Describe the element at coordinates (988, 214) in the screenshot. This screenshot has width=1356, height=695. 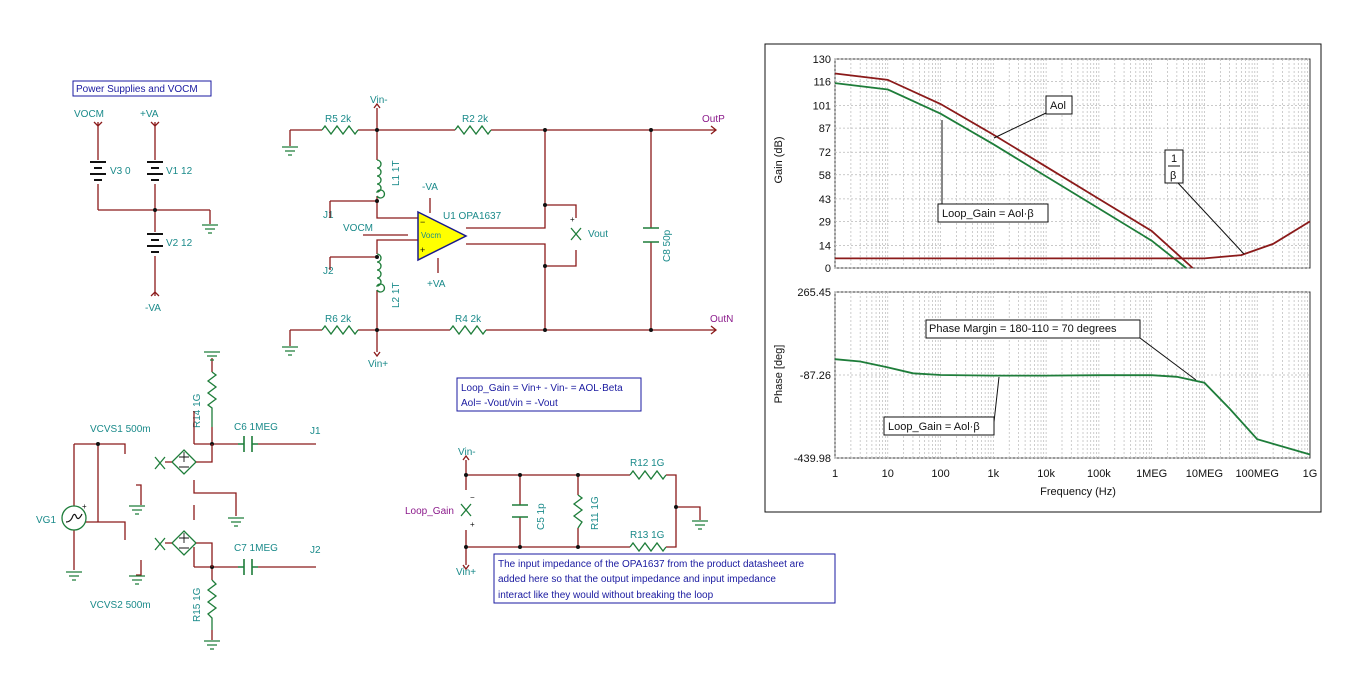
I see `loop-gain-annotation-text: Loop_Gain = Aol·β` at that location.